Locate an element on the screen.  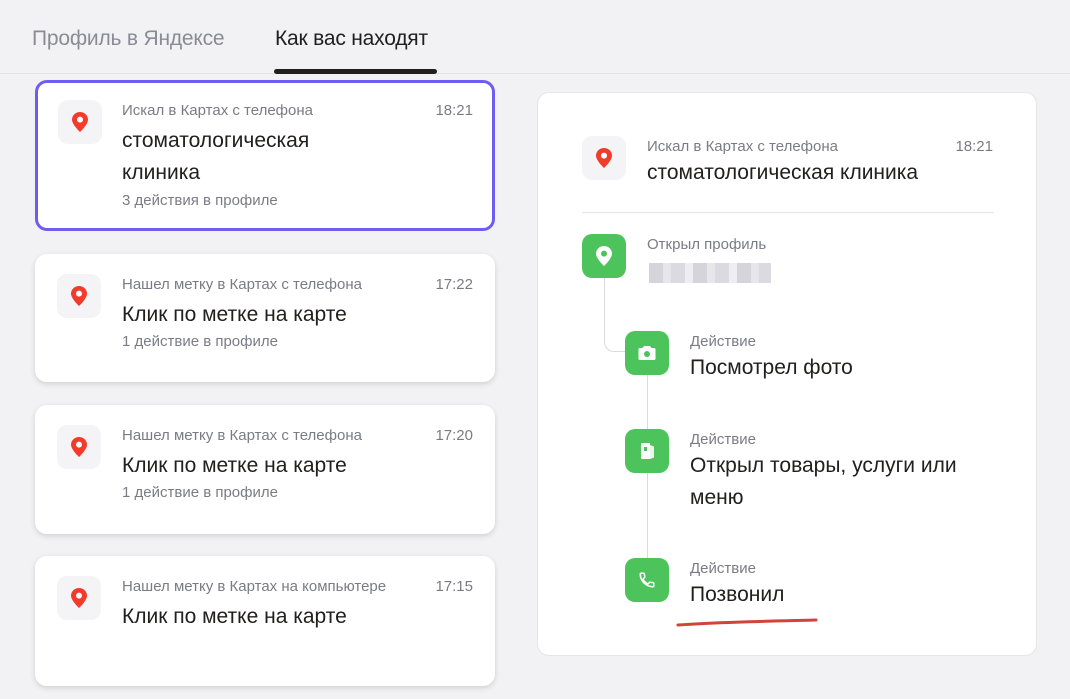
detail-title: стоматологическая клиника is located at coordinates (783, 172).